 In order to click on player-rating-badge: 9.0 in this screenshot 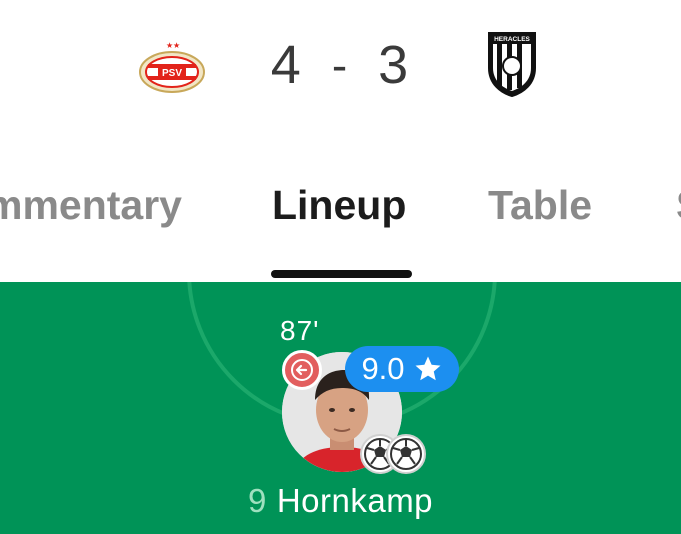, I will do `click(402, 369)`.